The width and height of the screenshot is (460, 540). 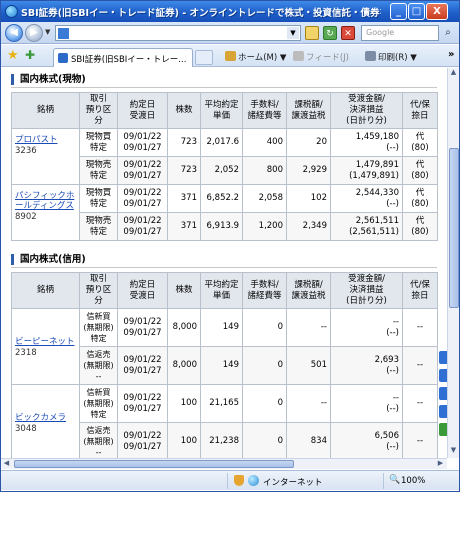 I want to click on ie-logo-icon, so click(x=11, y=11).